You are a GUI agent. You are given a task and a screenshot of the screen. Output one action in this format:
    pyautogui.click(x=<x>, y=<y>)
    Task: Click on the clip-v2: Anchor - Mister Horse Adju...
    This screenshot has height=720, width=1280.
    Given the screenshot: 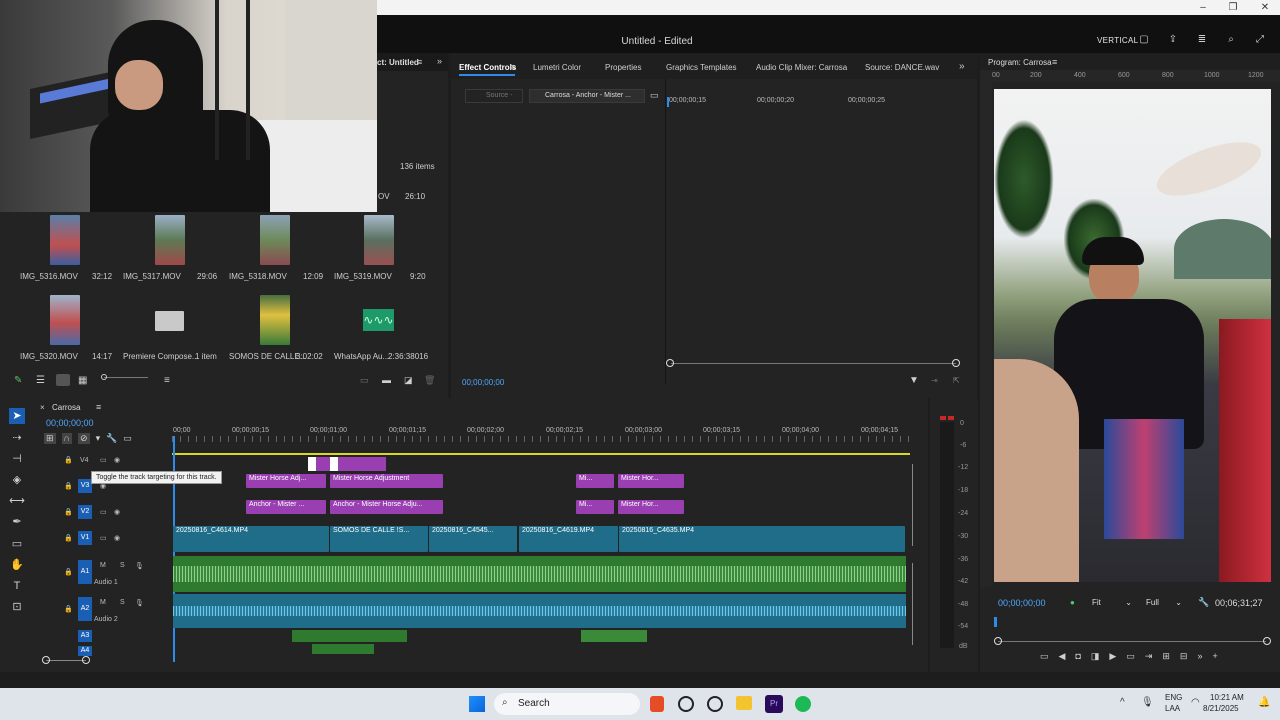 What is the action you would take?
    pyautogui.click(x=386, y=507)
    